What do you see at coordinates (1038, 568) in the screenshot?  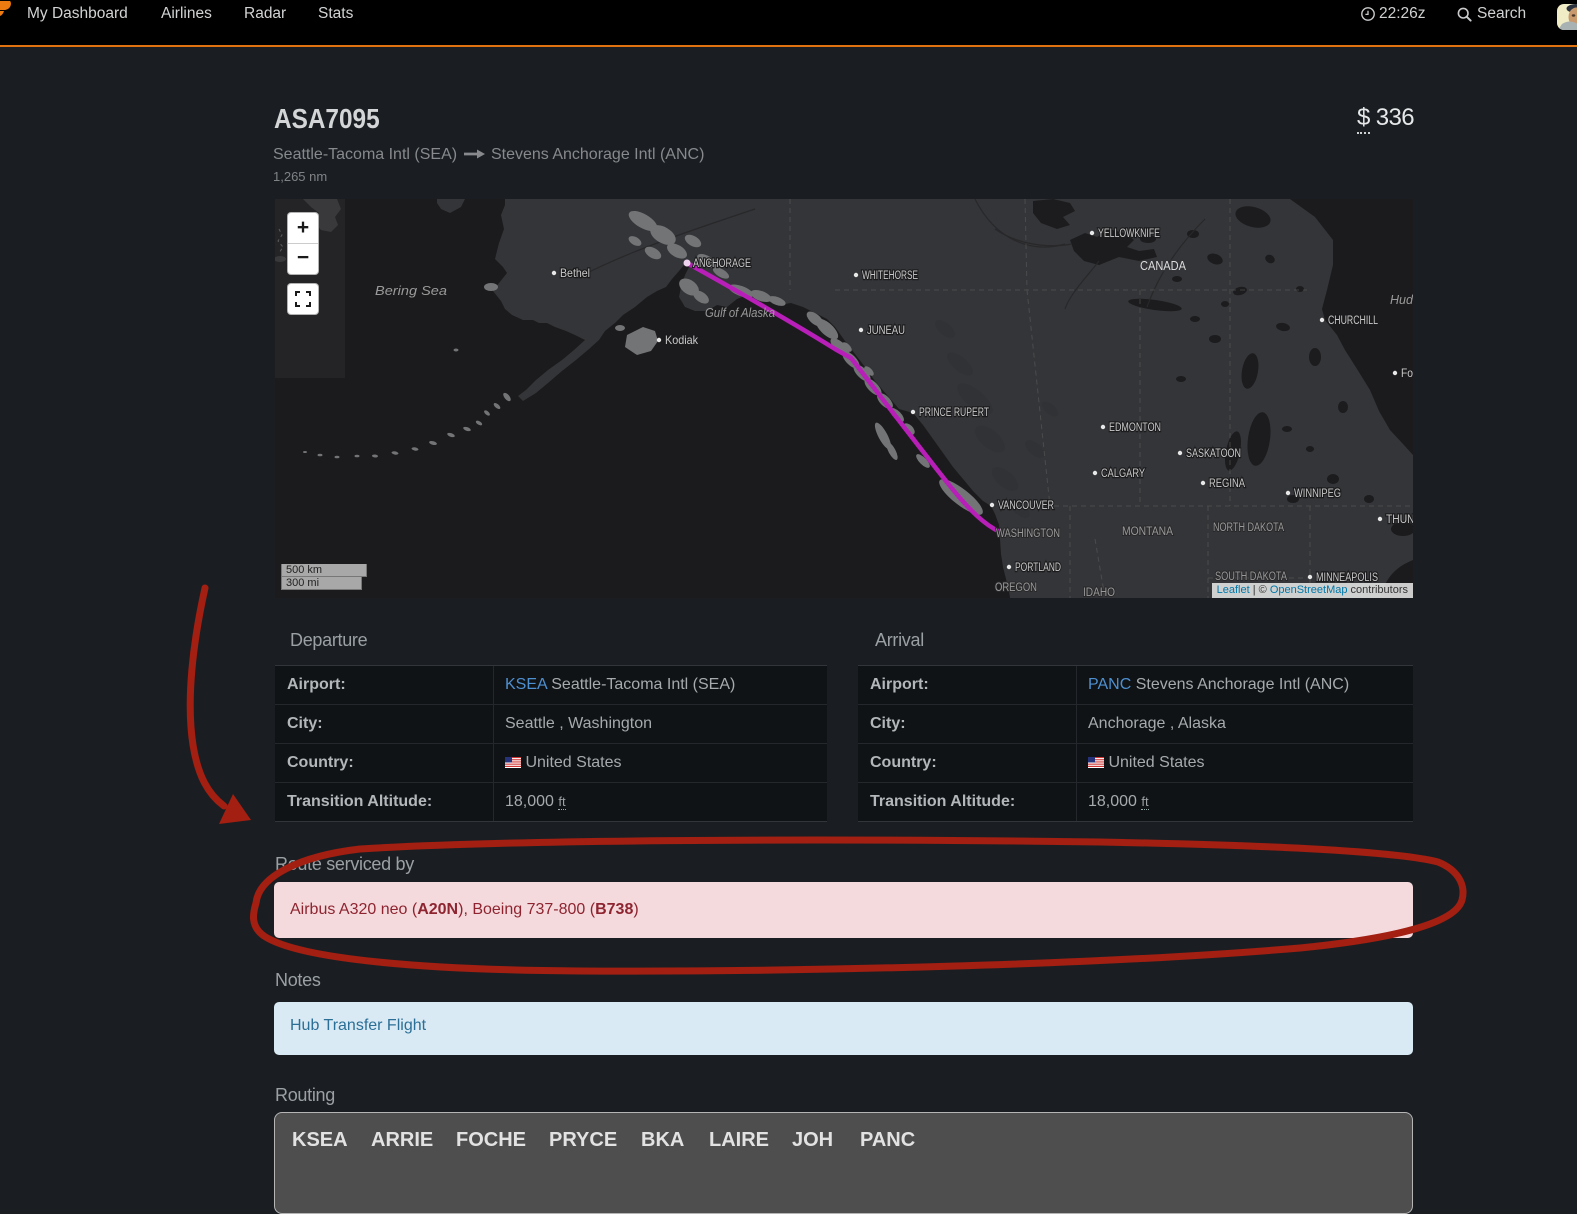 I see `svg-text: PORTLAND` at bounding box center [1038, 568].